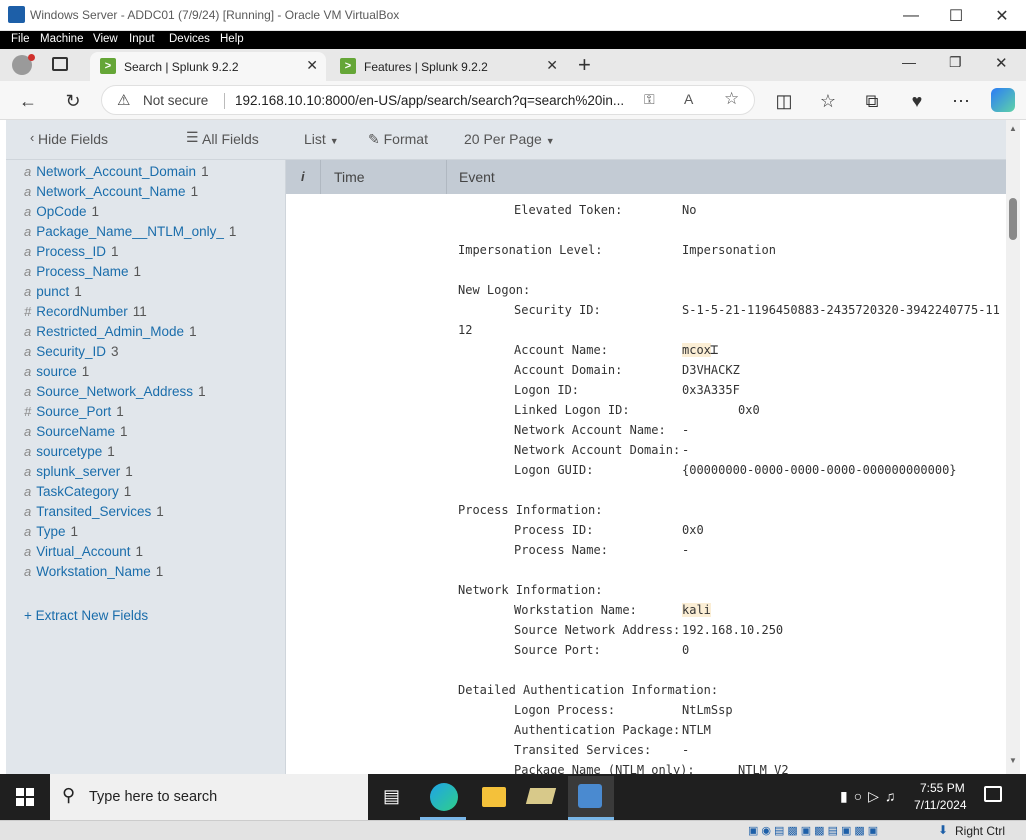 Image resolution: width=1026 pixels, height=840 pixels. What do you see at coordinates (189, 39) in the screenshot?
I see `menu-devices: Devices` at bounding box center [189, 39].